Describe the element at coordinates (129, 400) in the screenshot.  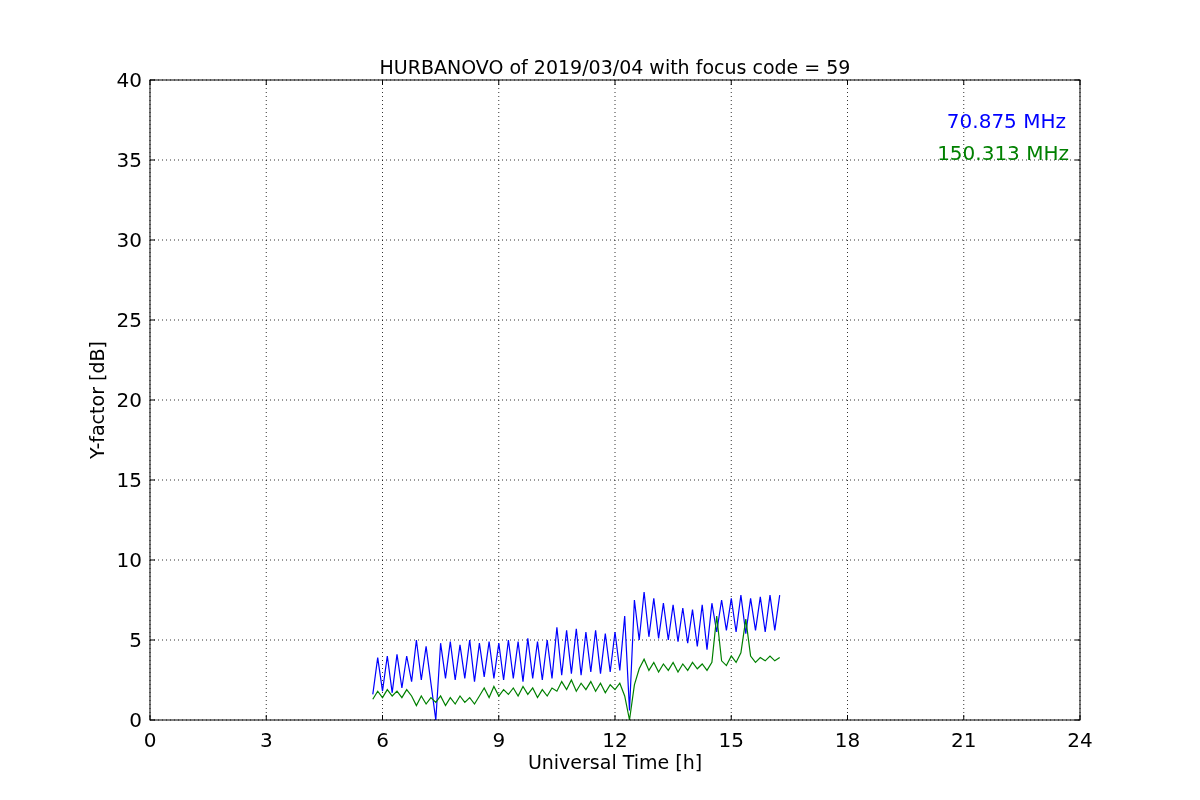
I see `tick-label: 20` at that location.